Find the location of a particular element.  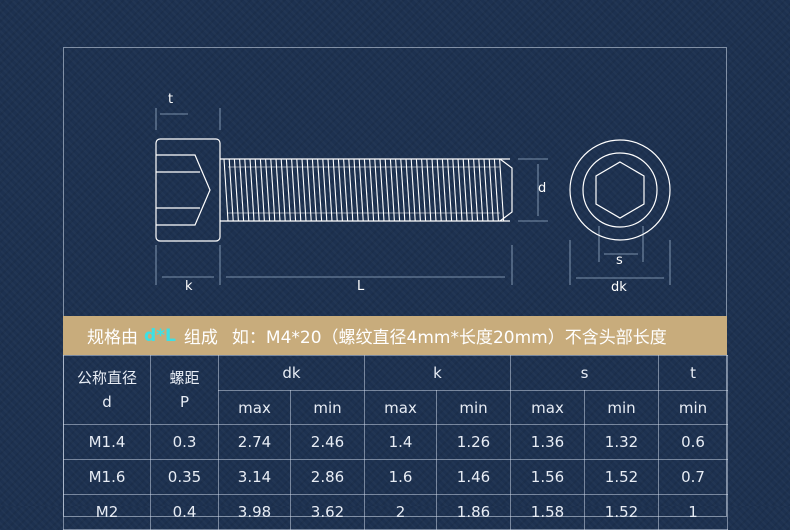

banner-example: 如：M4*20（螺纹直径4mm*长度20mm）不含头部长度 is located at coordinates (449, 338).